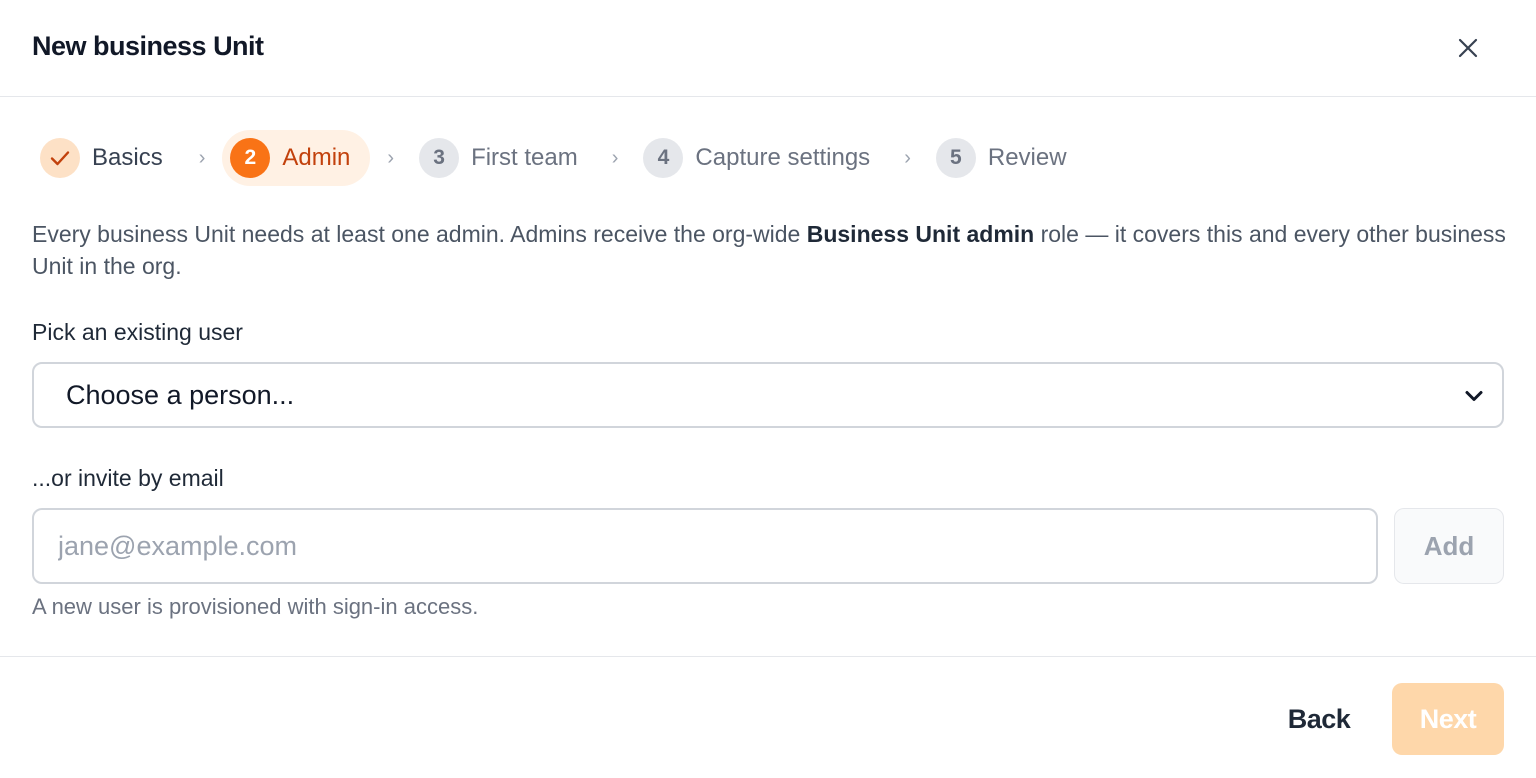 The image size is (1536, 778). Describe the element at coordinates (524, 157) in the screenshot. I see `step-label: First team` at that location.